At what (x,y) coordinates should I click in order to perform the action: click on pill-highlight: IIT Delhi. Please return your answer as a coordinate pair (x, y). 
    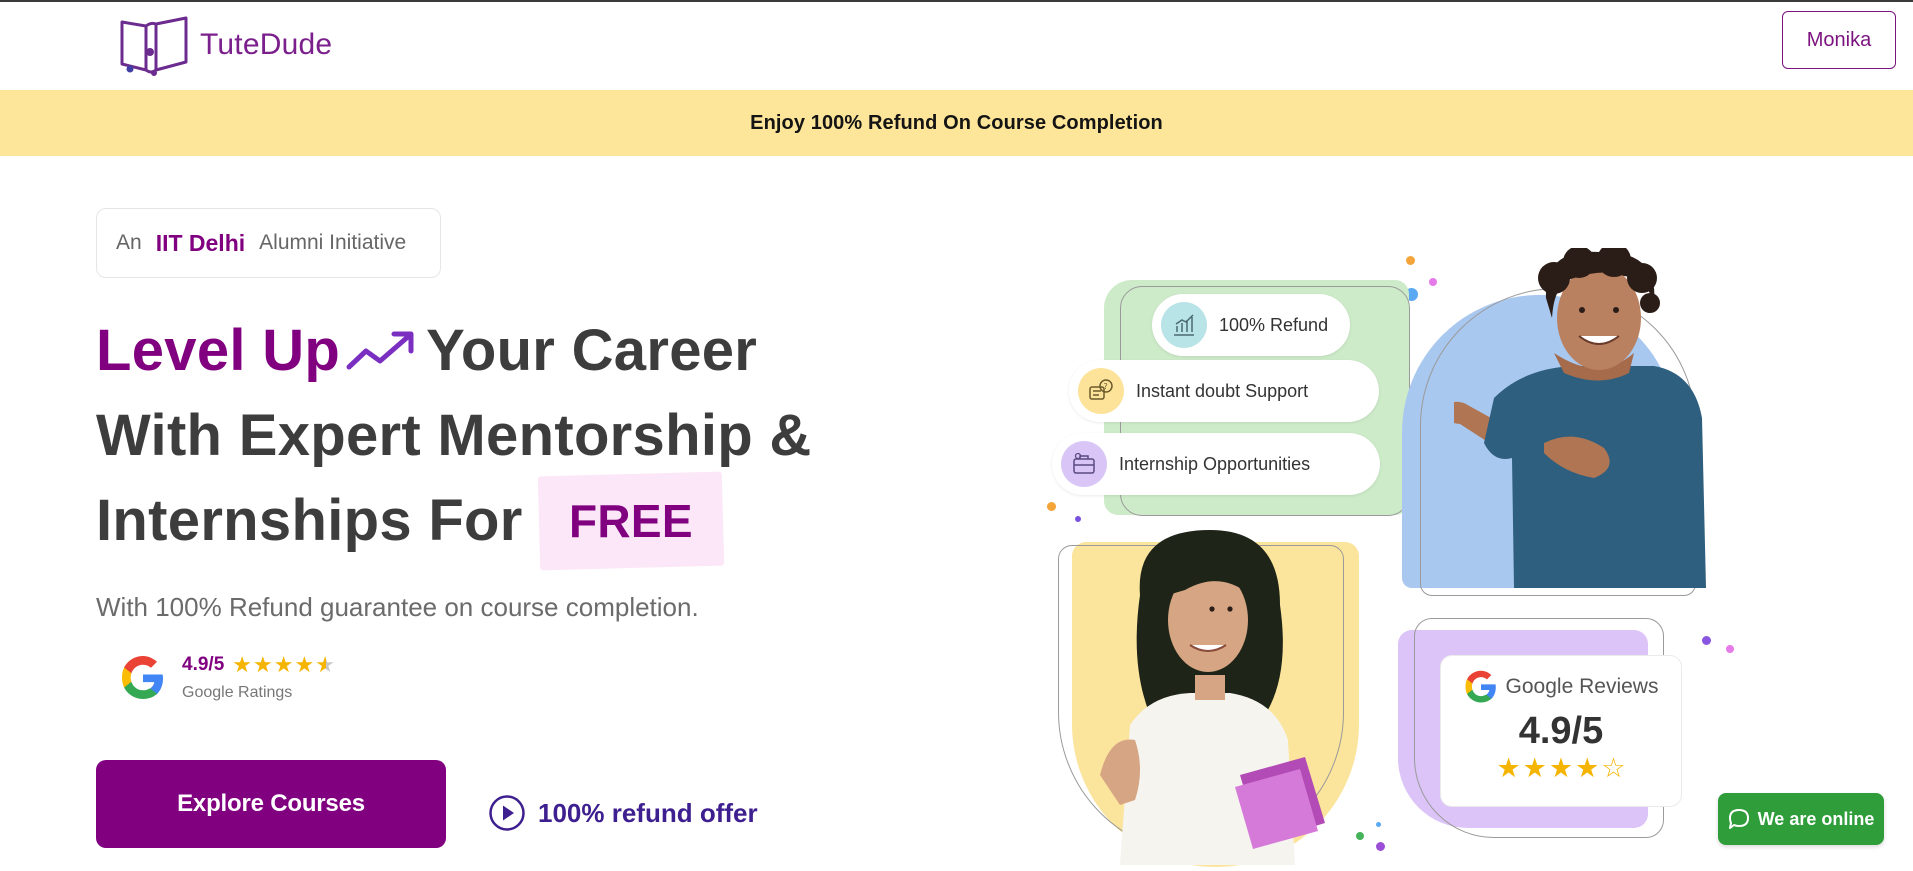
    Looking at the image, I should click on (200, 242).